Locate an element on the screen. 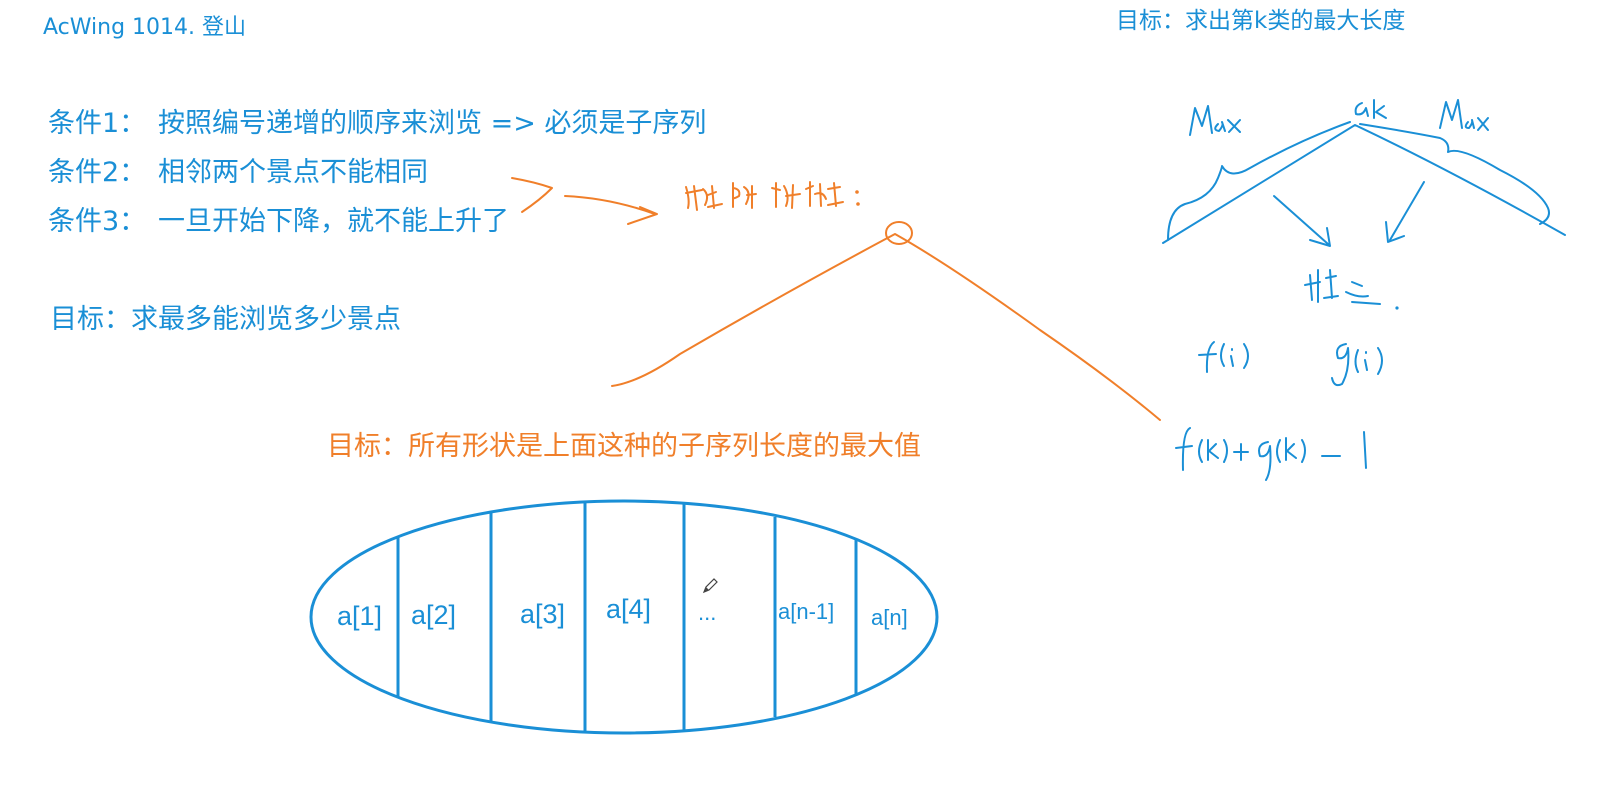 The image size is (1609, 796). array-cell: a[n-1] is located at coordinates (806, 611).